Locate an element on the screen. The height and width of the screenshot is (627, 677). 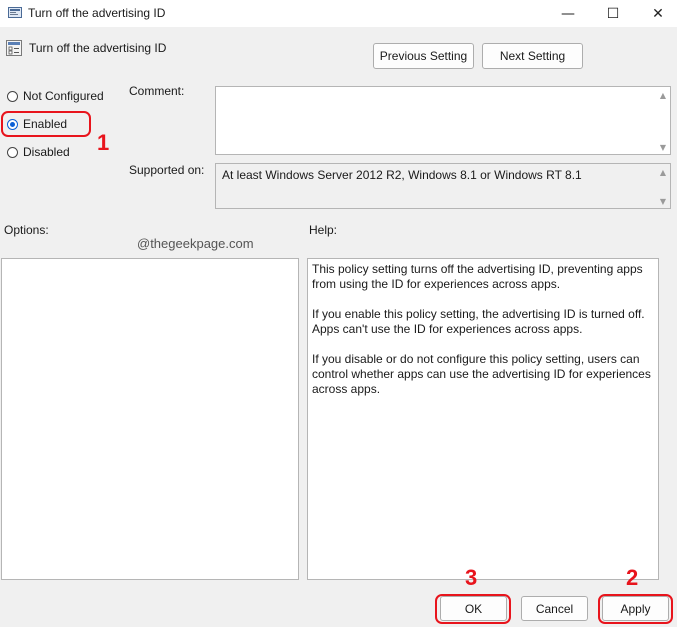
close-button: ✕ is located at coordinates (656, 13).